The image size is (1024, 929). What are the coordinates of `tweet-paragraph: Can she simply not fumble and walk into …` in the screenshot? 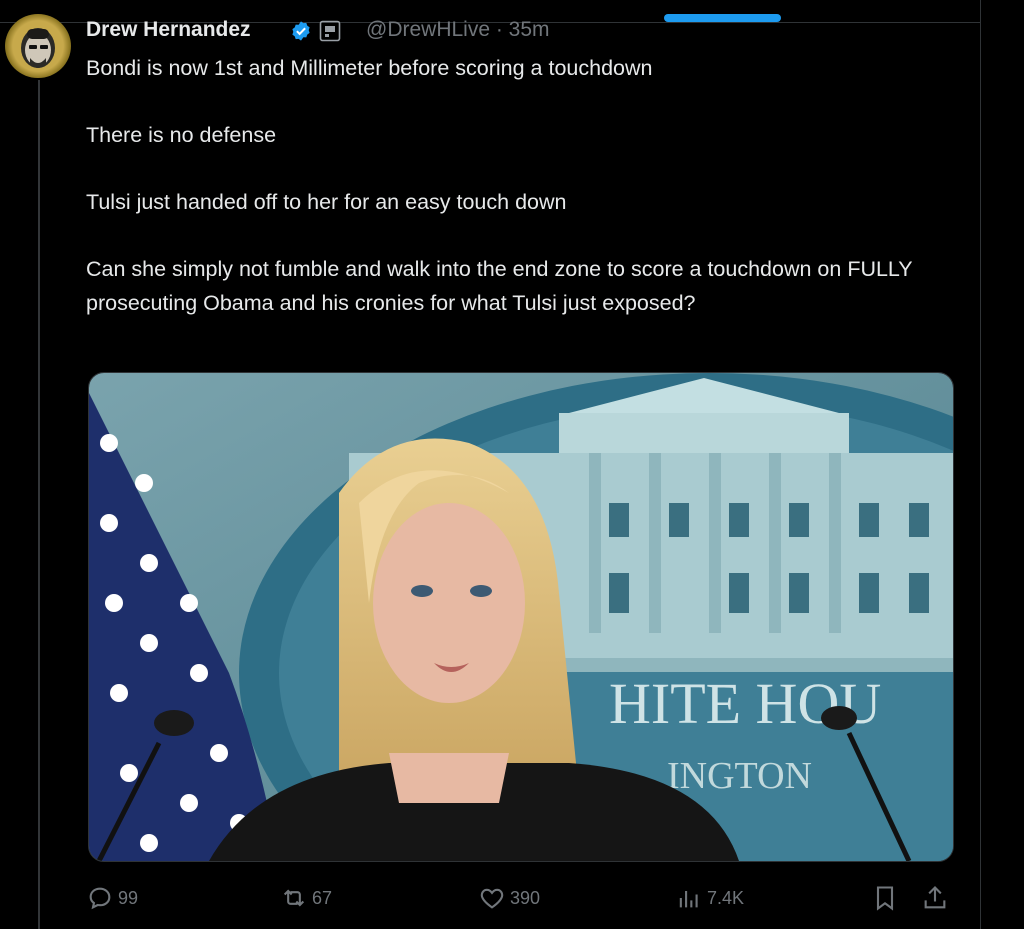 It's located at (499, 286).